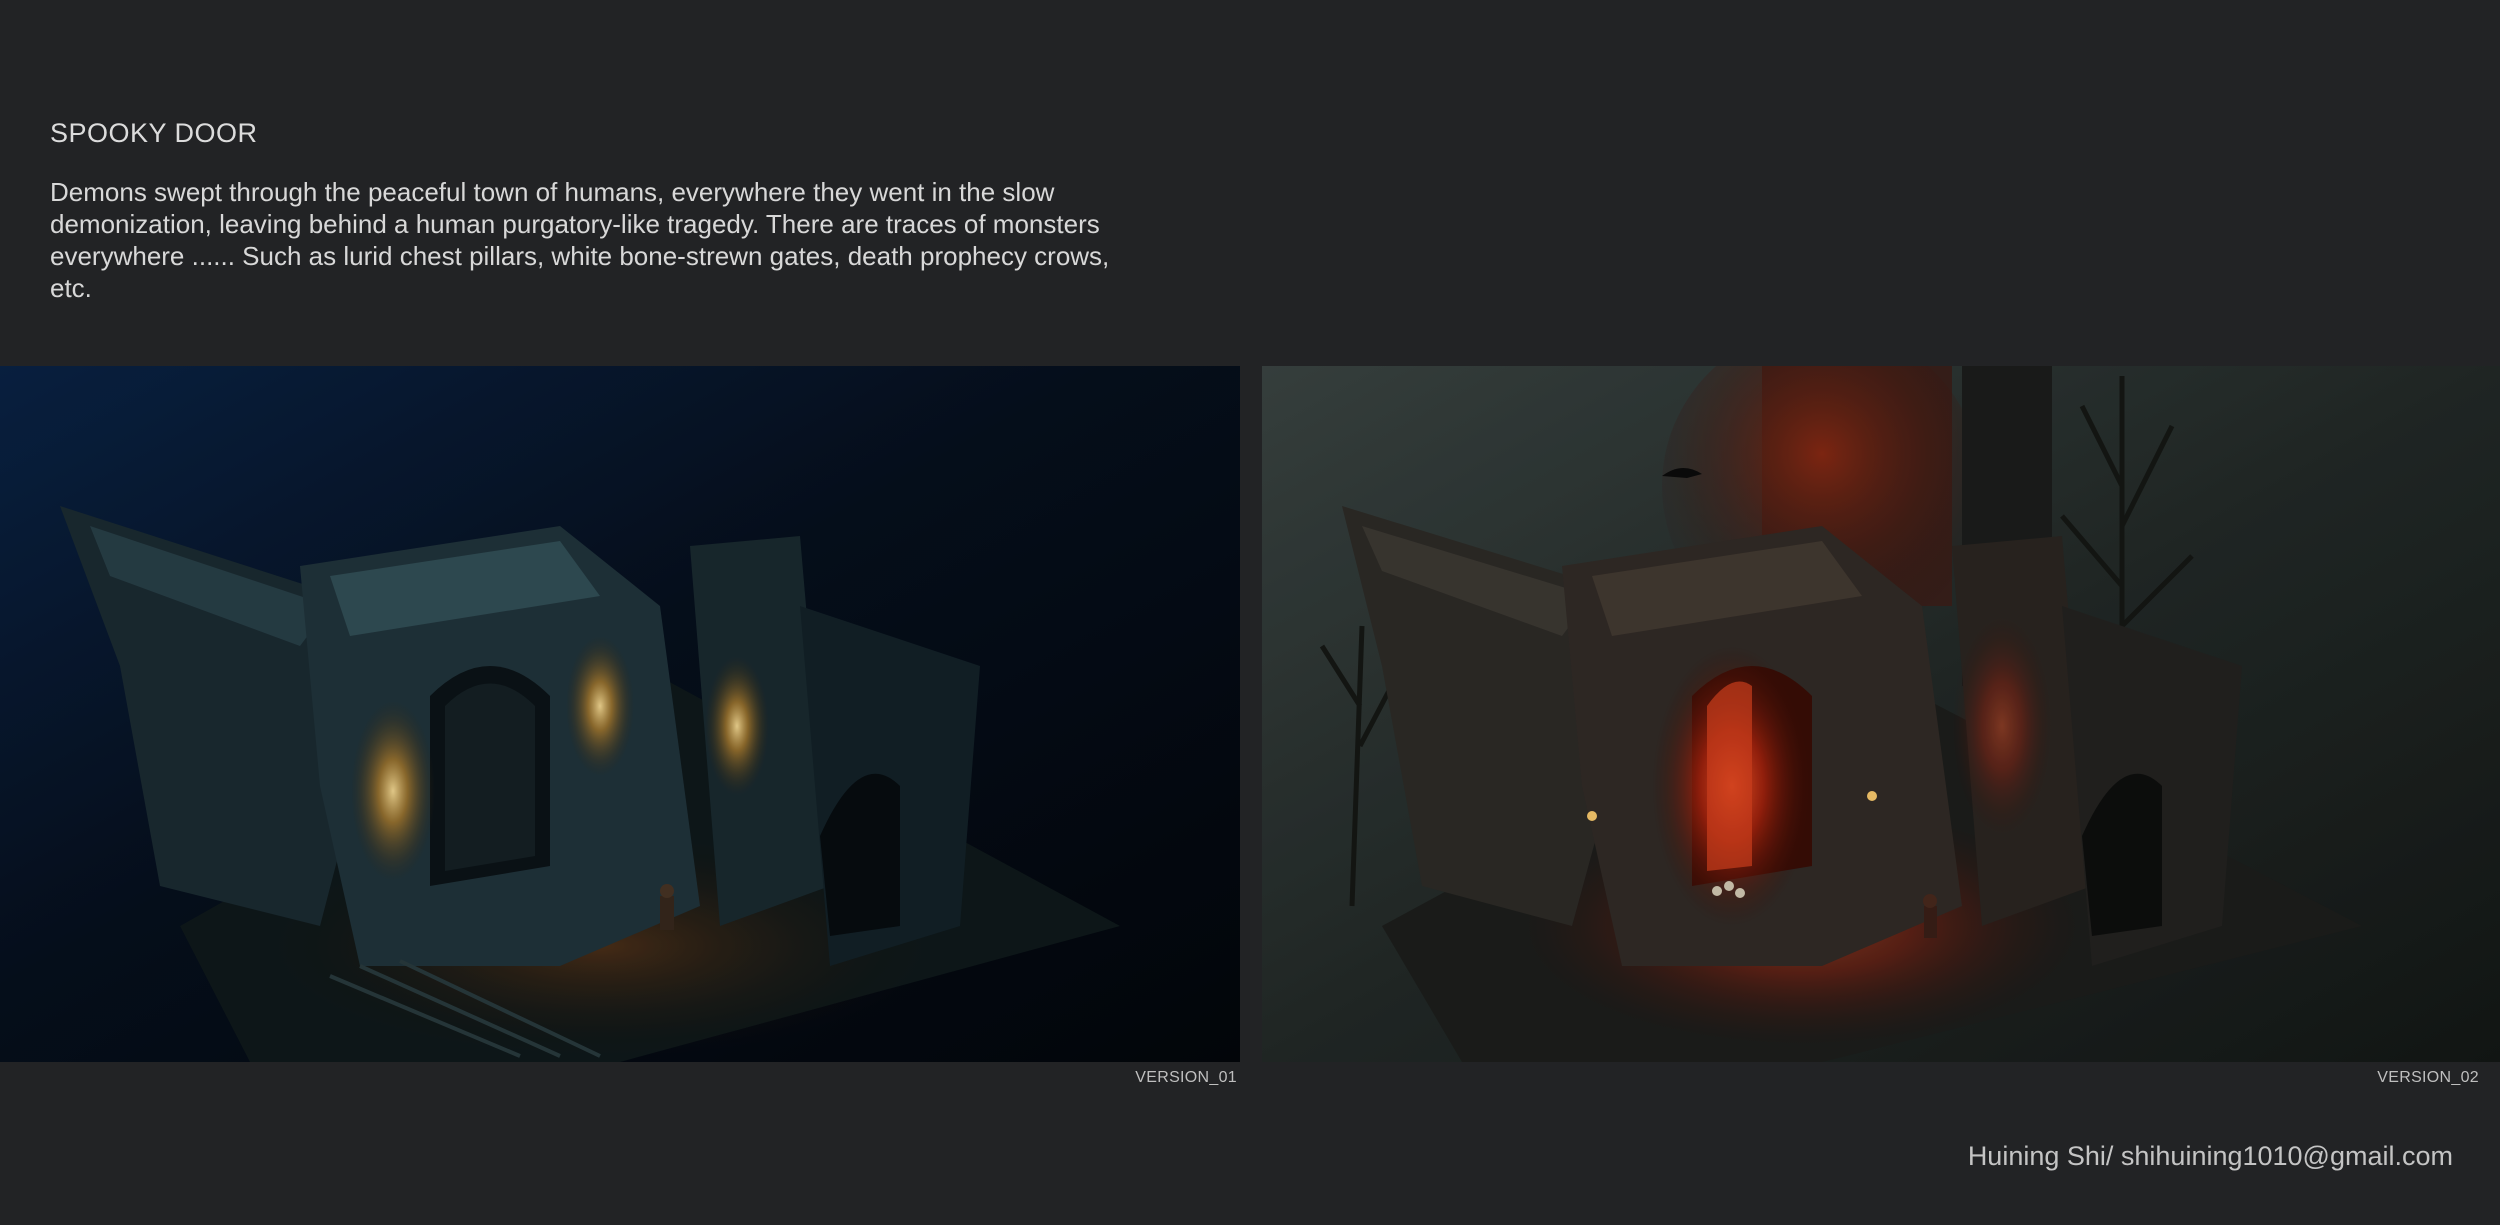 This screenshot has width=2500, height=1225. What do you see at coordinates (2428, 1077) in the screenshot?
I see `image-caption-version-02: VERSION_02` at bounding box center [2428, 1077].